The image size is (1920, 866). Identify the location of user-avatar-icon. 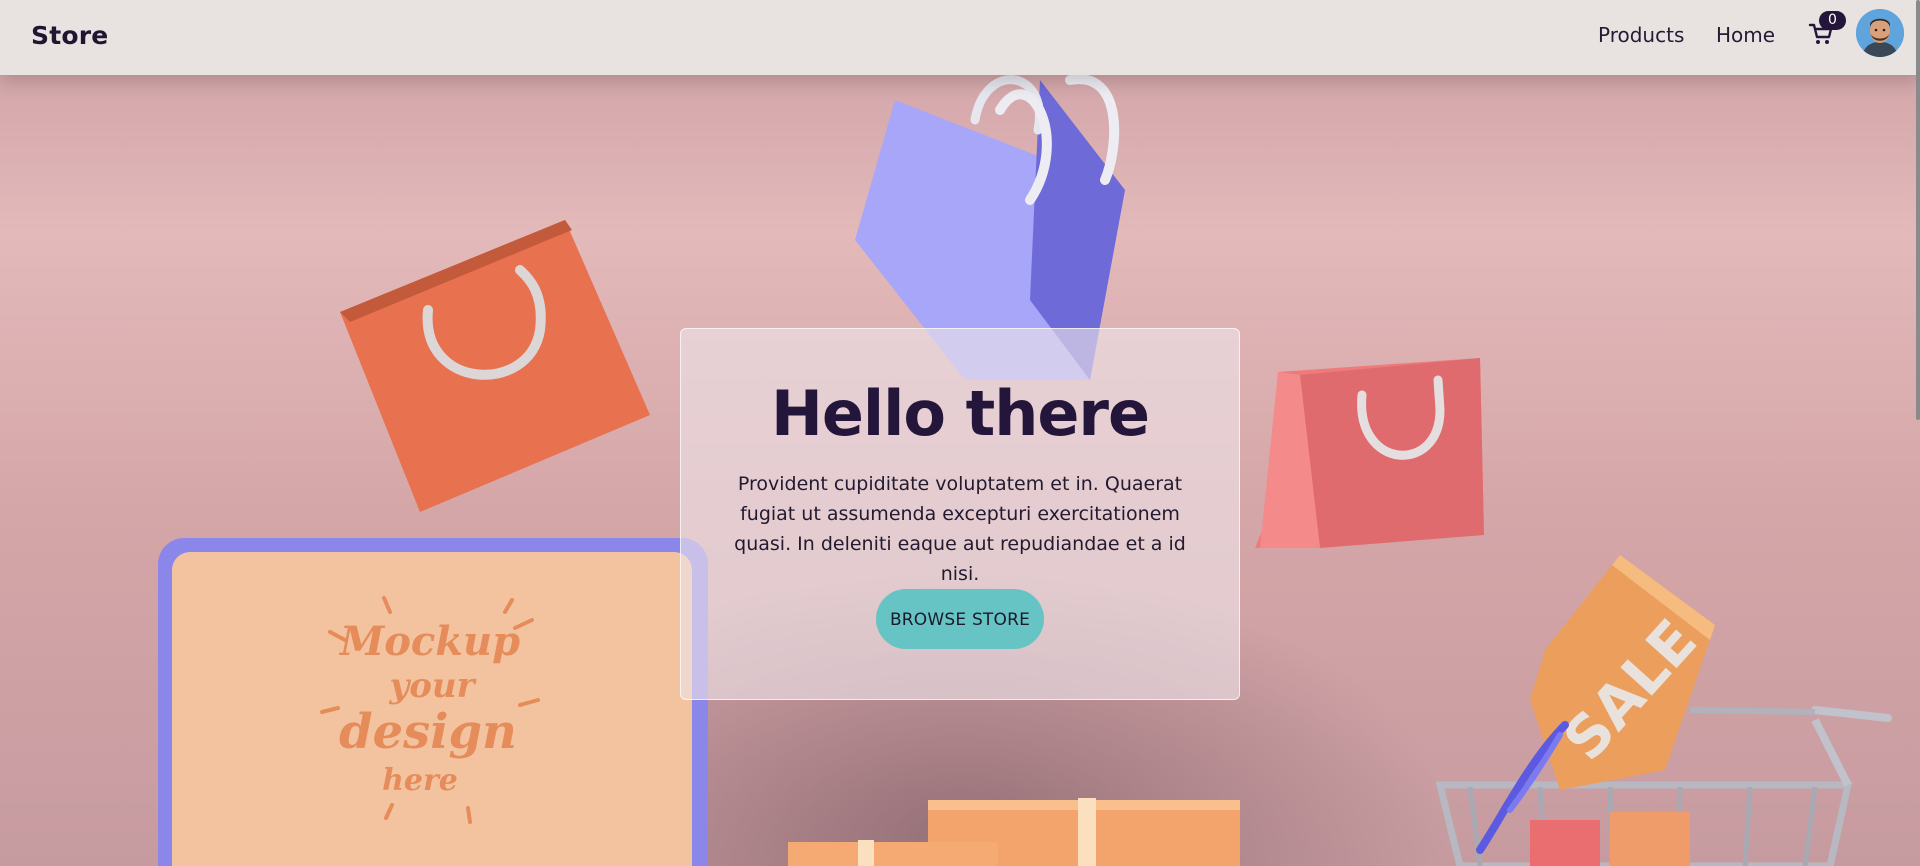
(1880, 33).